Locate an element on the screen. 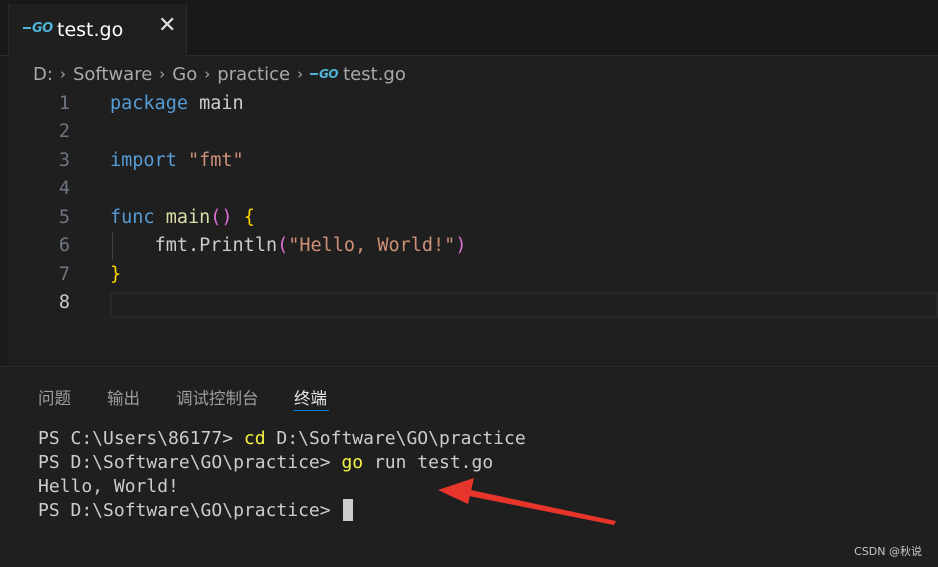 The image size is (938, 567). function-name: main is located at coordinates (188, 217).